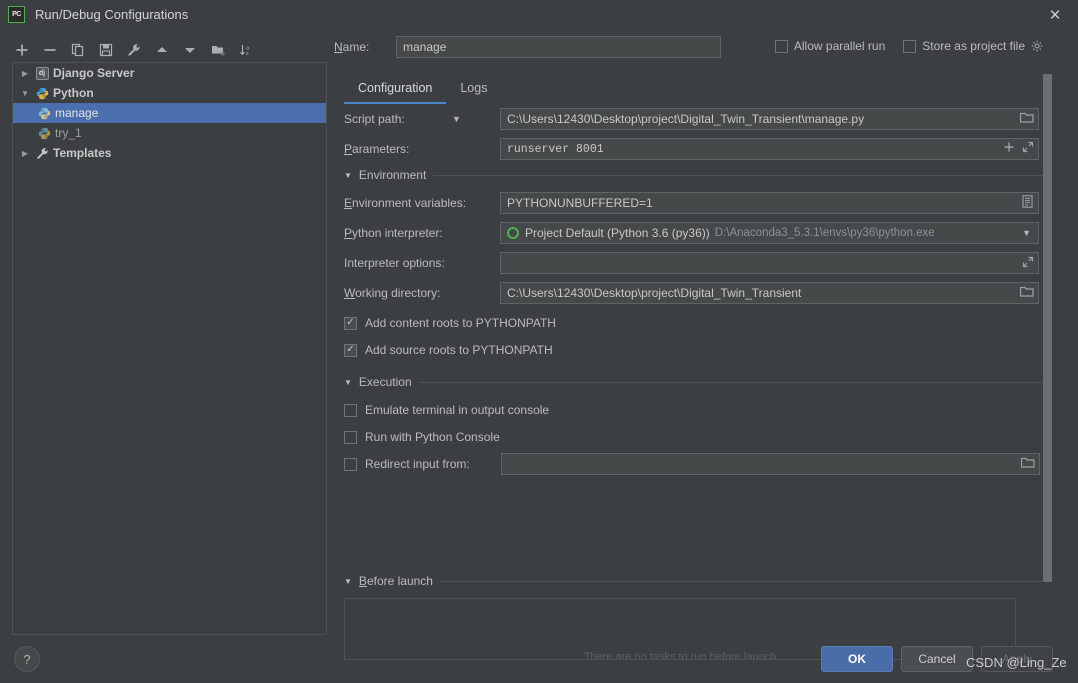 Image resolution: width=1078 pixels, height=683 pixels. I want to click on python-interpreter-path: D:\Anaconda3_5.3.1\envs\py36\python.exe, so click(824, 233).